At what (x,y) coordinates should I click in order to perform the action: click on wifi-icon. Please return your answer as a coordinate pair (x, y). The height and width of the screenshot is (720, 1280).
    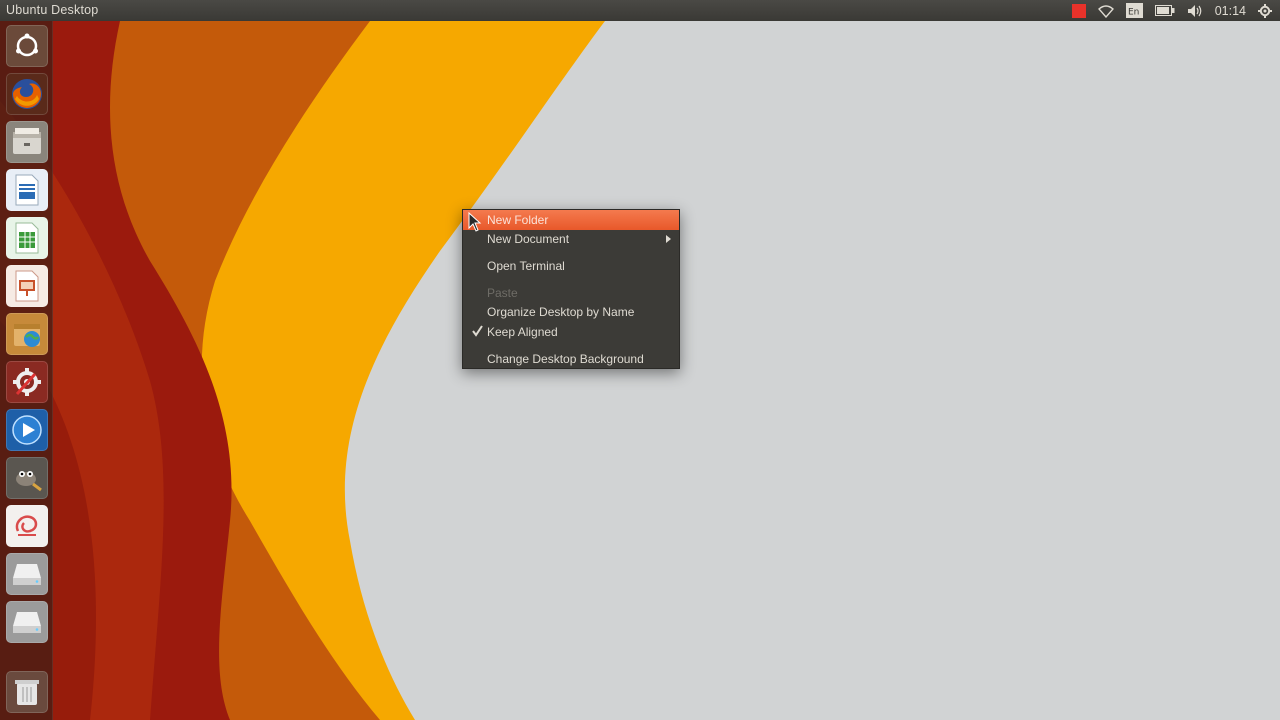
    Looking at the image, I should click on (1105, 10).